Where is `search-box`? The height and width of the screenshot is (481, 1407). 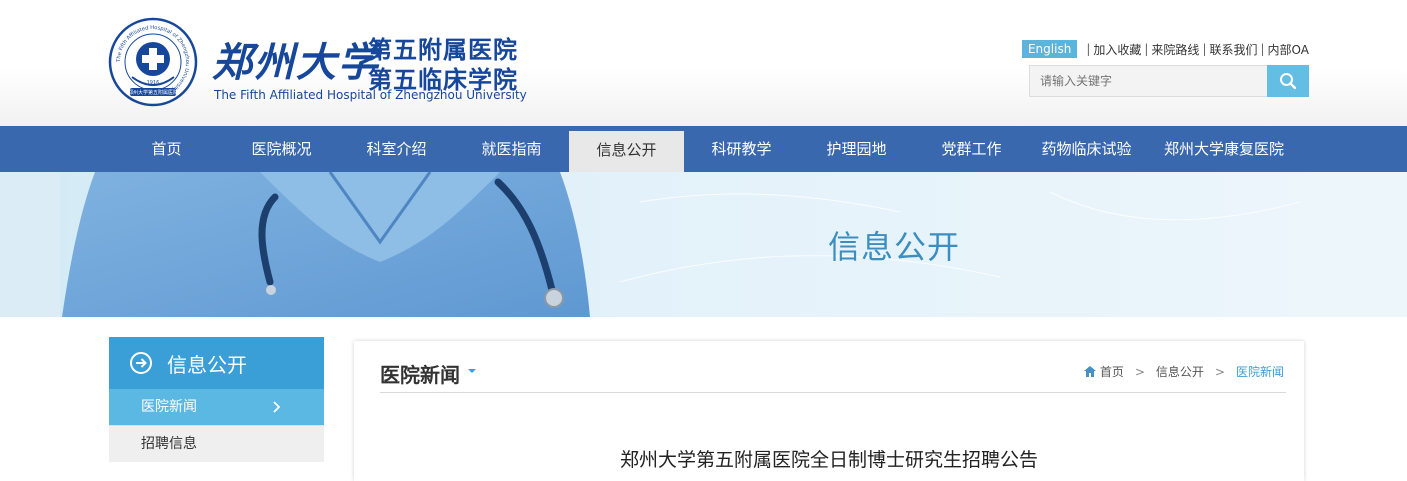
search-box is located at coordinates (1169, 81).